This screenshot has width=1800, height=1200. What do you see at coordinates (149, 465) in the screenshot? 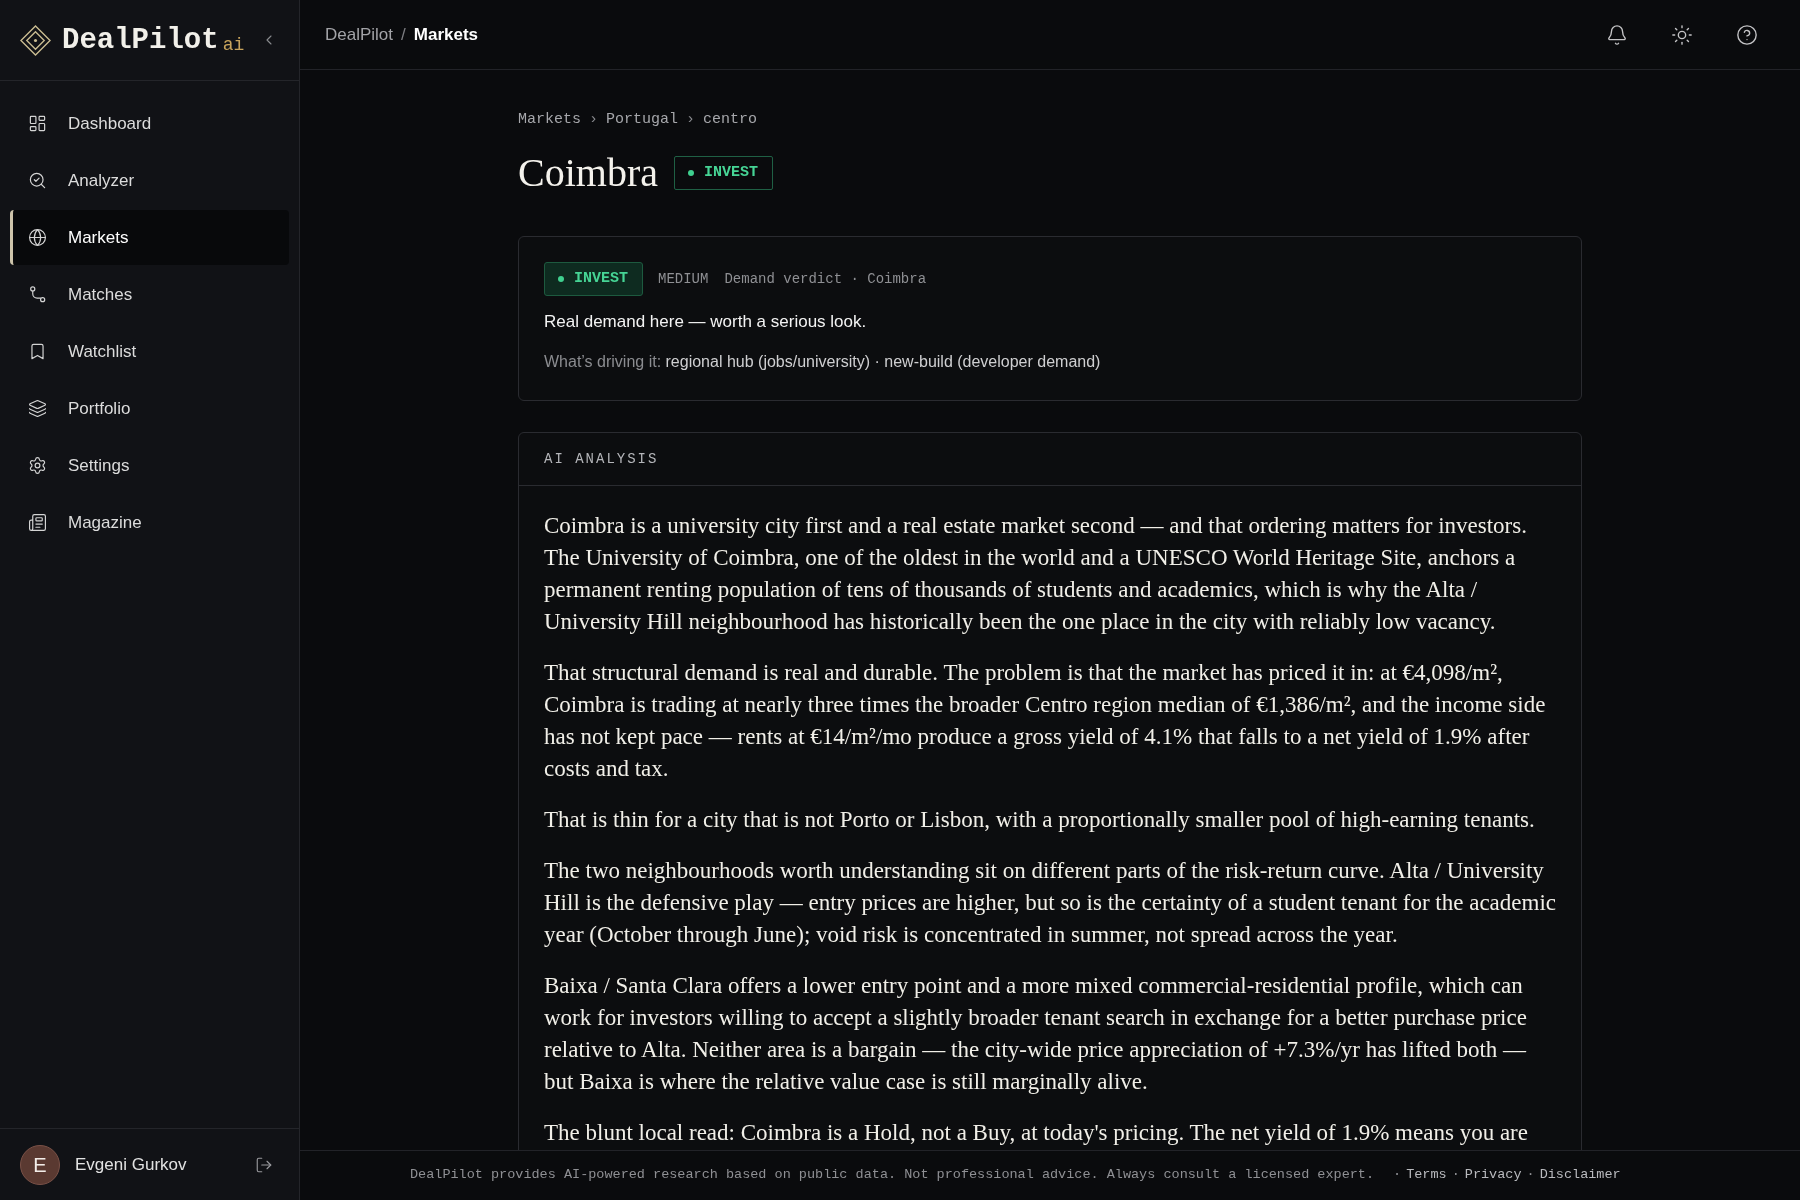
I see `nav-item: Settings` at bounding box center [149, 465].